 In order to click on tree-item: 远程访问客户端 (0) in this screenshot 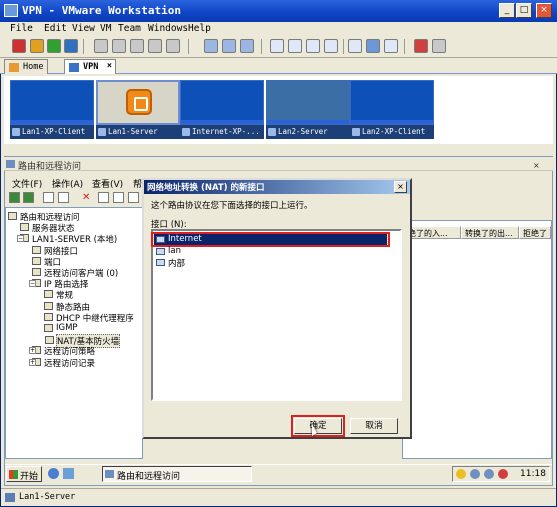, I will do `click(75, 273)`.